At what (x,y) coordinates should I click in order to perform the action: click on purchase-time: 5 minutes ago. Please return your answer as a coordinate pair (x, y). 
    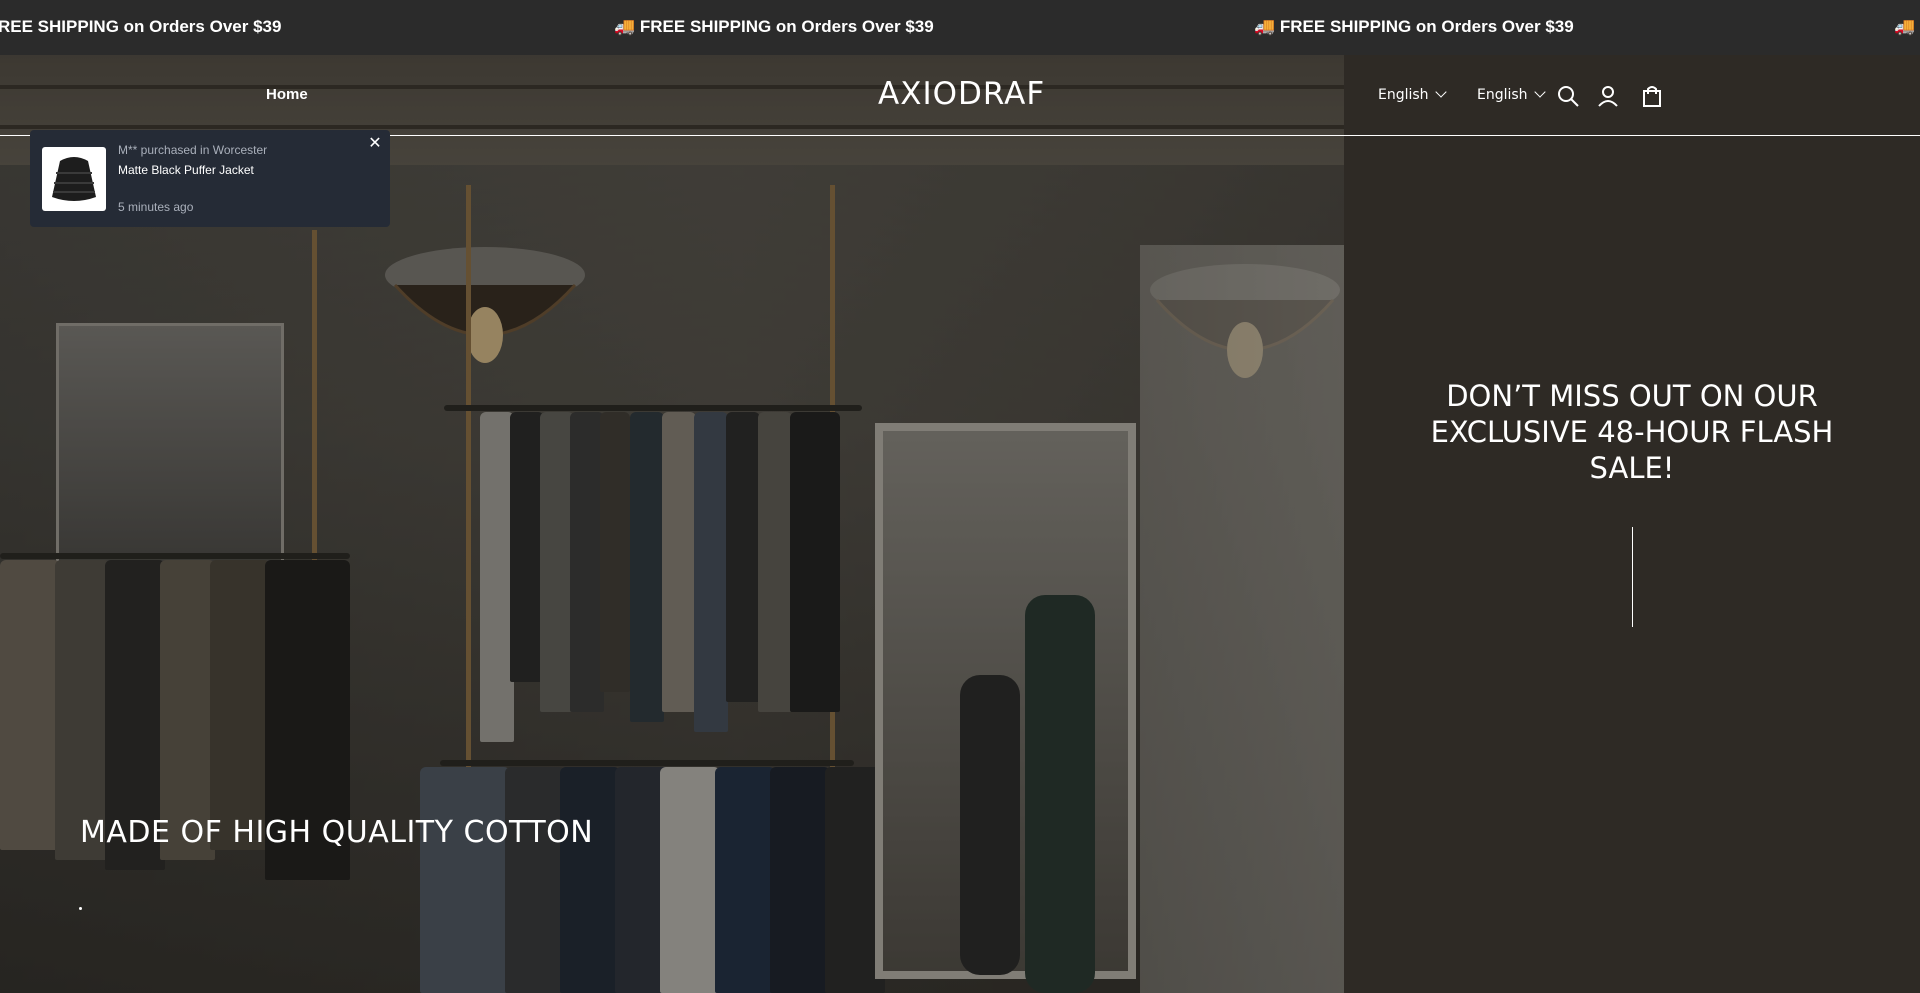
    Looking at the image, I should click on (156, 207).